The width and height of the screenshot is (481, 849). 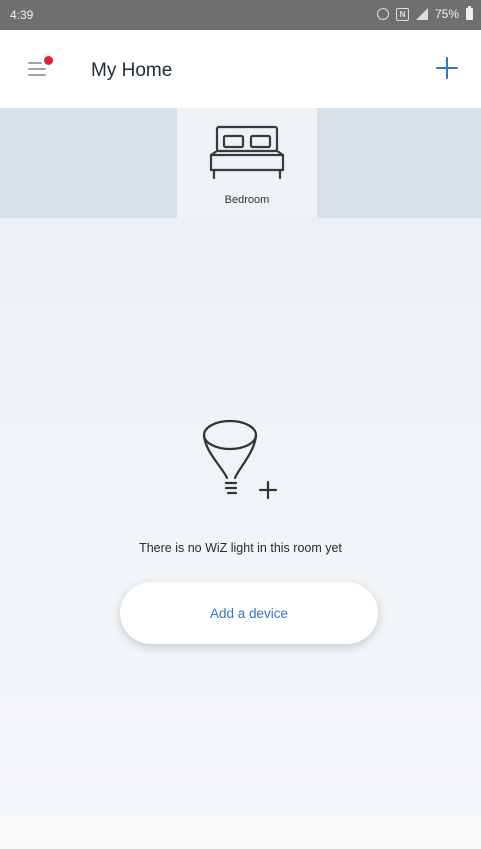 I want to click on room-tab-bedroom: Bedroom, so click(x=247, y=163).